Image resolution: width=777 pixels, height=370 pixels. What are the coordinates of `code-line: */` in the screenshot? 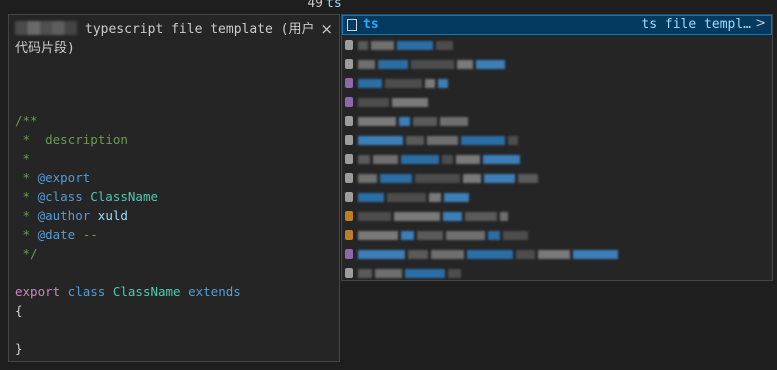 It's located at (26, 253).